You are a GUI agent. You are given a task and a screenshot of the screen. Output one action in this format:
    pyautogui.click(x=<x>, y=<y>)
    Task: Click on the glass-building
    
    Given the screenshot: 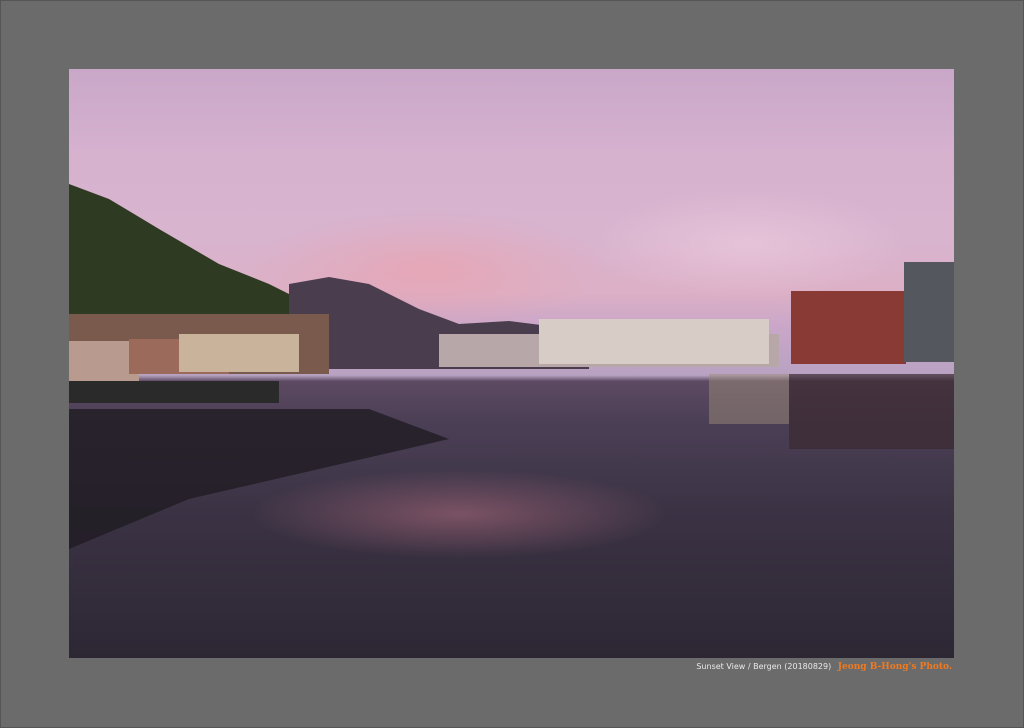 What is the action you would take?
    pyautogui.click(x=929, y=312)
    